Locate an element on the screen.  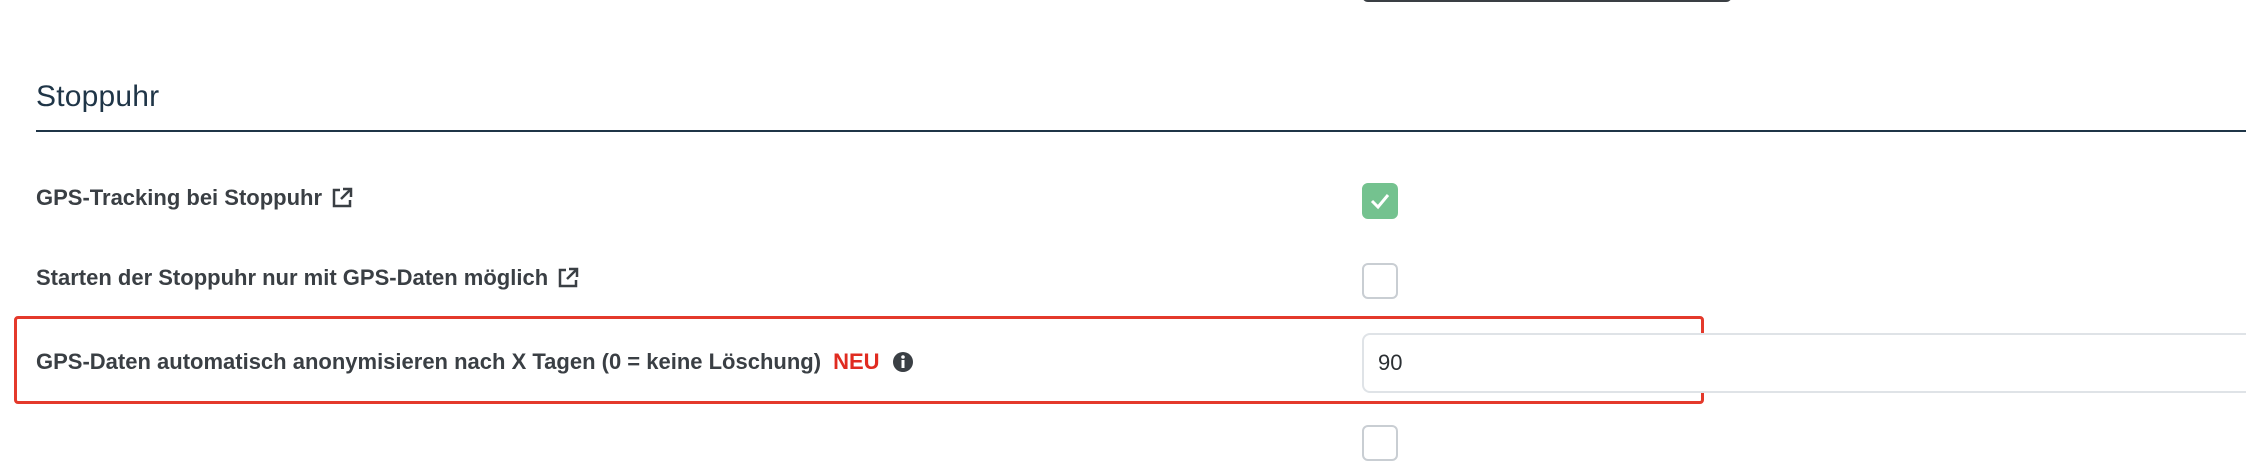
row-gps-tracking-label: GPS-Tracking bei Stoppuhr is located at coordinates (195, 198).